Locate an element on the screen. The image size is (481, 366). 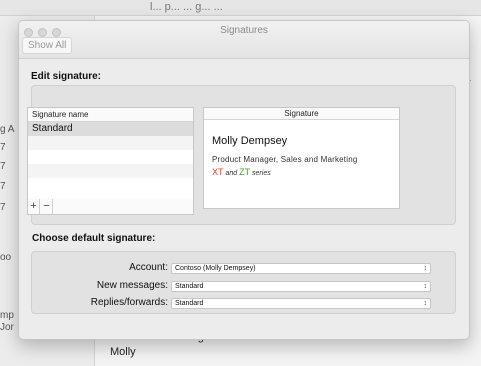
signature-preview-header: Signature is located at coordinates (301, 114).